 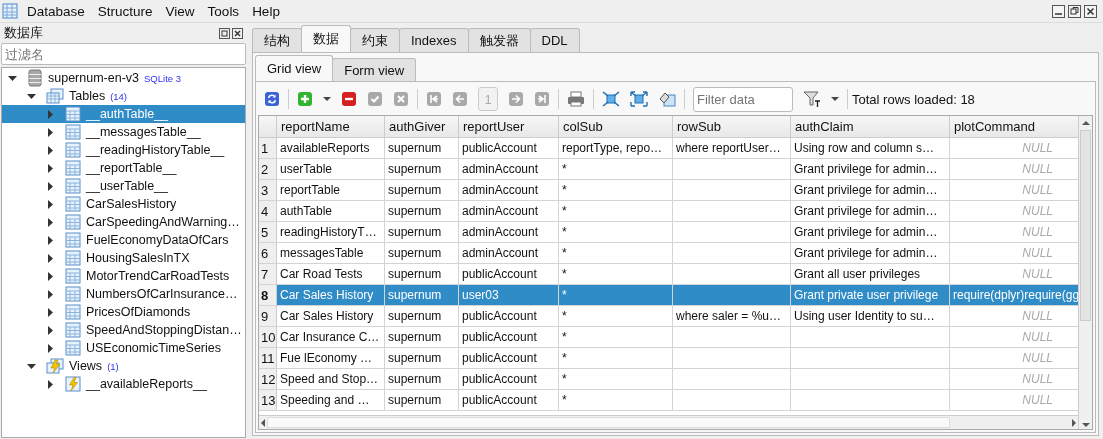 I want to click on row-number: 7, so click(x=268, y=274).